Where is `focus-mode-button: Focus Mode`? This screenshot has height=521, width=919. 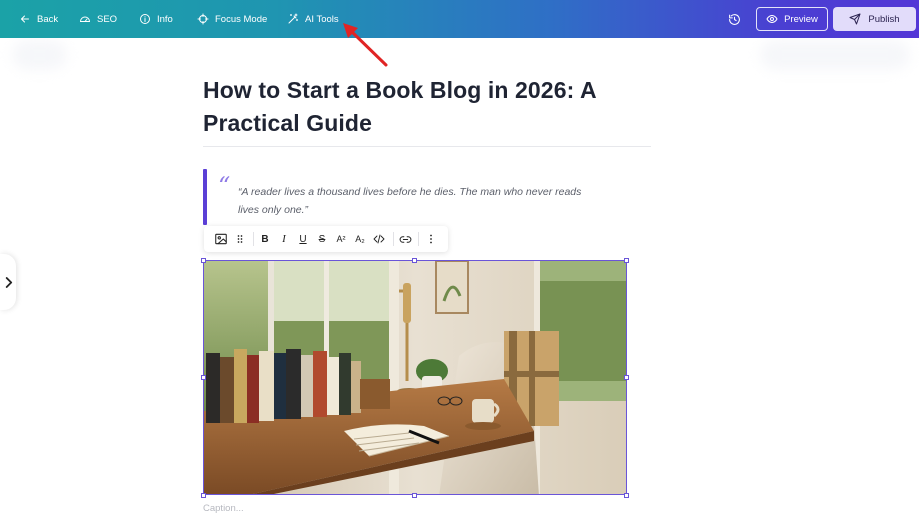 focus-mode-button: Focus Mode is located at coordinates (232, 19).